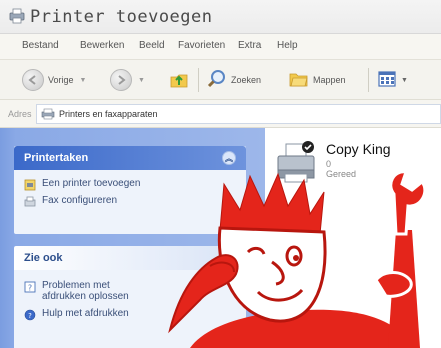 The height and width of the screenshot is (348, 441). What do you see at coordinates (246, 80) in the screenshot?
I see `search-label: Zoeken` at bounding box center [246, 80].